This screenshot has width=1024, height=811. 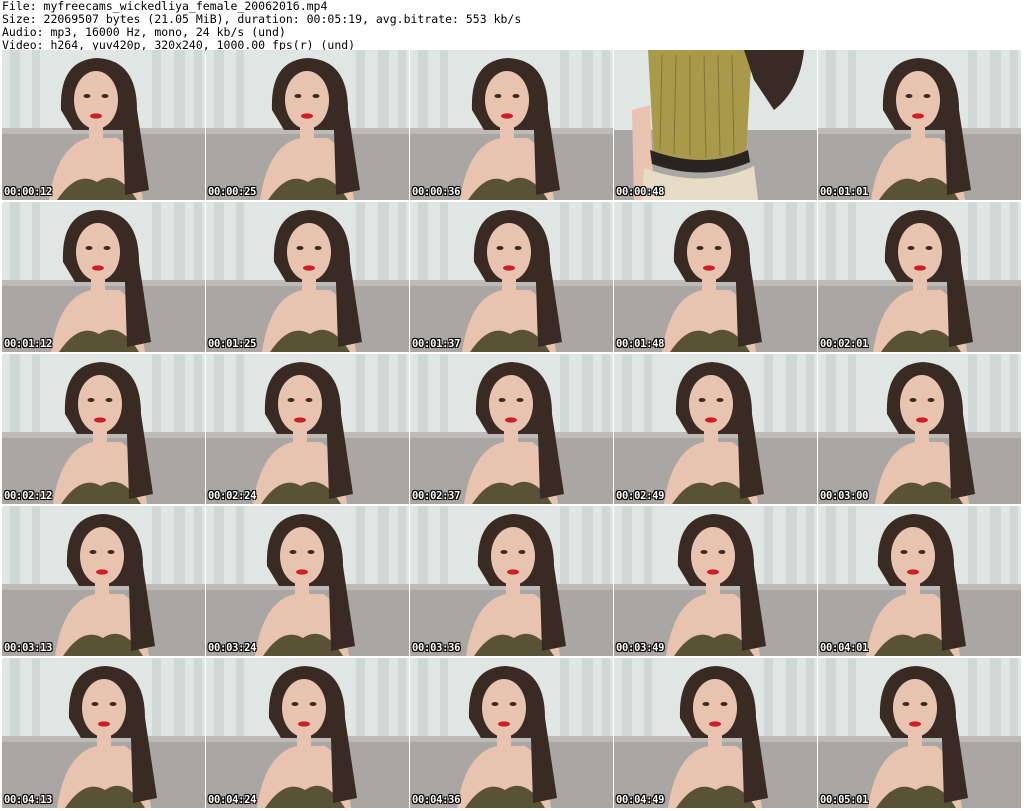 What do you see at coordinates (640, 800) in the screenshot?
I see `thumbnail-timestamp: 00:04:49` at bounding box center [640, 800].